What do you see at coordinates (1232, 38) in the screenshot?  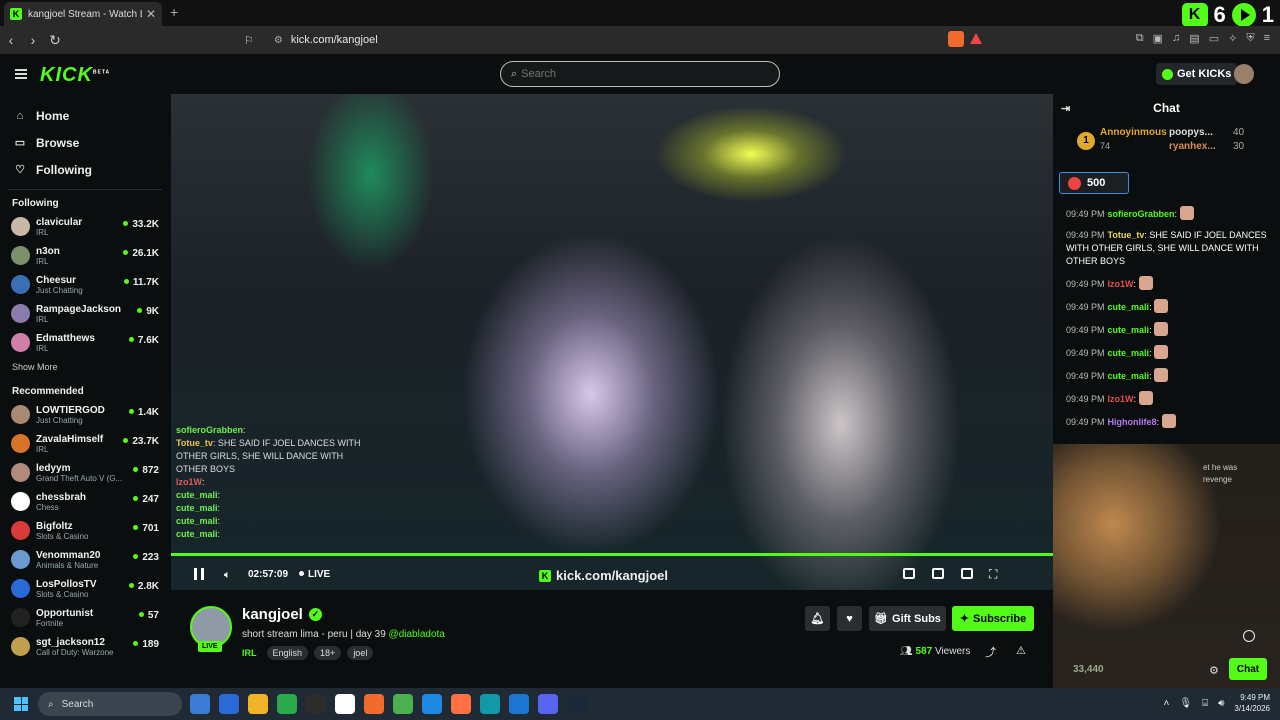 I see `leo-icon: ✧` at bounding box center [1232, 38].